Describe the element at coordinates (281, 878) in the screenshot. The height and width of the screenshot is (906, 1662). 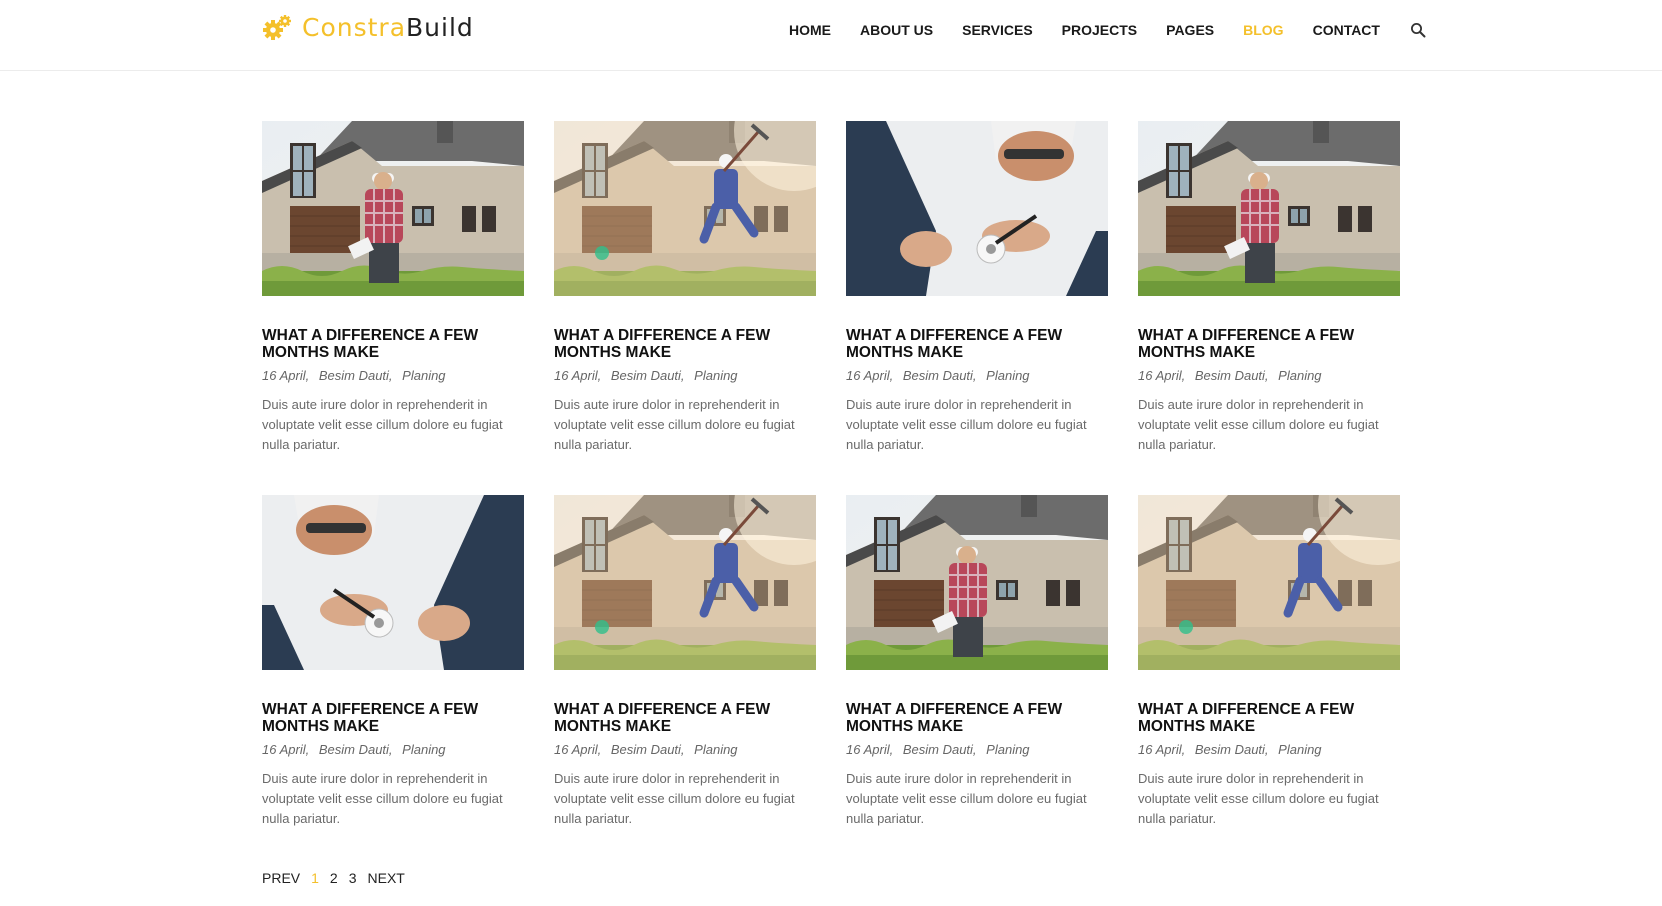
I see `pagination-prev-link: PREV` at that location.